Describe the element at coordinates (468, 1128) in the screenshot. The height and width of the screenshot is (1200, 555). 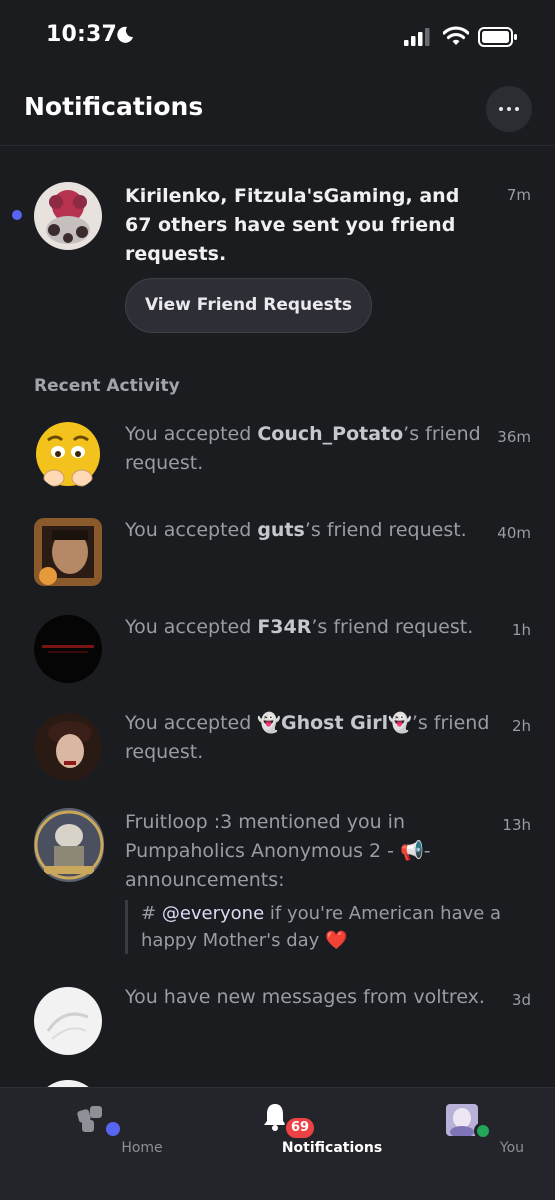
I see `tab-you: You` at that location.